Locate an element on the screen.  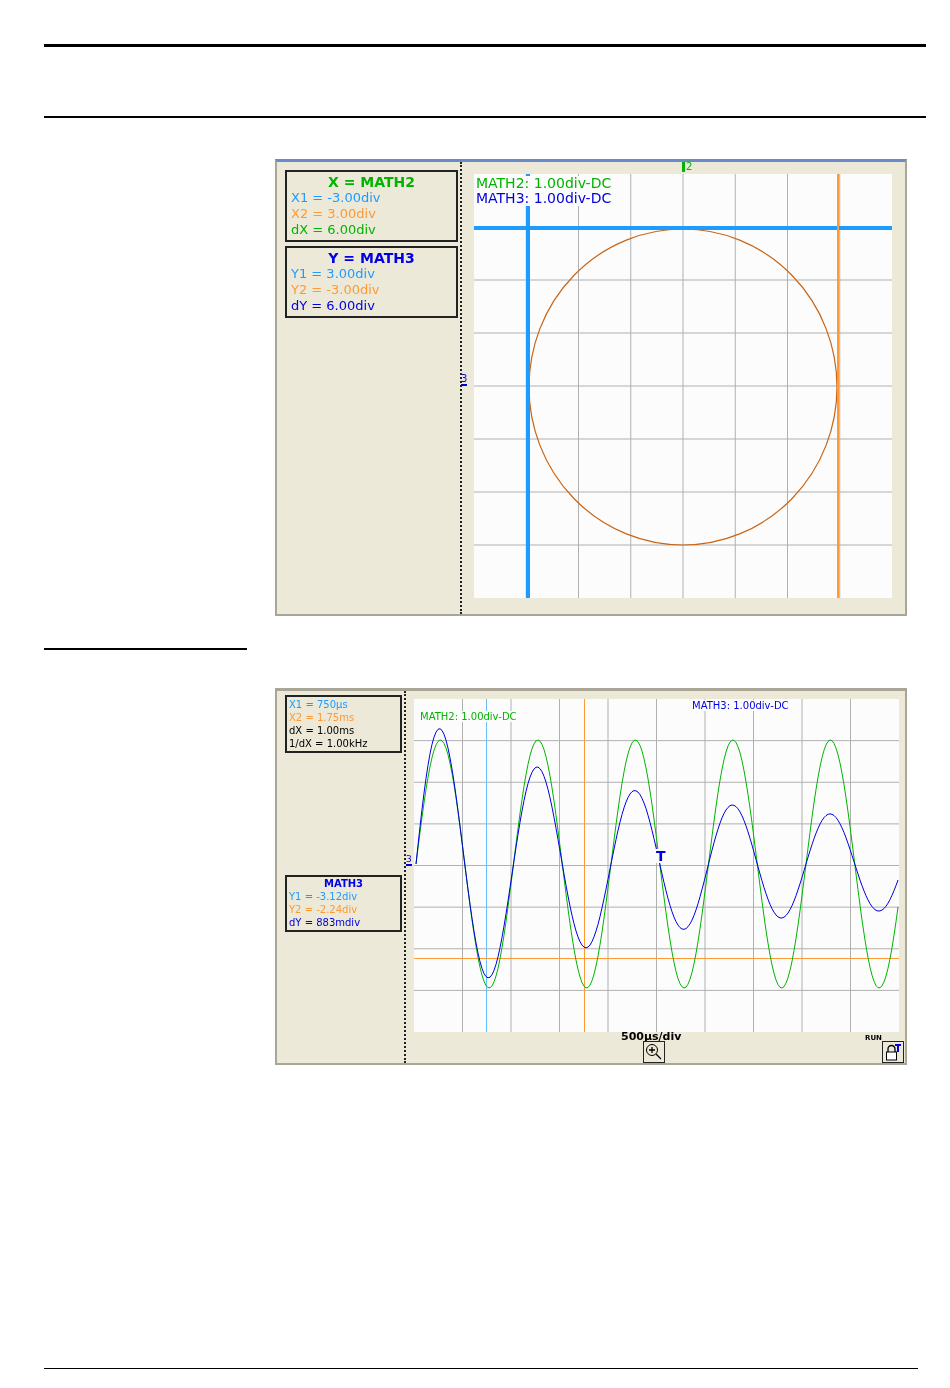
readout-value: Y1 = 3.00div is located at coordinates (333, 274).